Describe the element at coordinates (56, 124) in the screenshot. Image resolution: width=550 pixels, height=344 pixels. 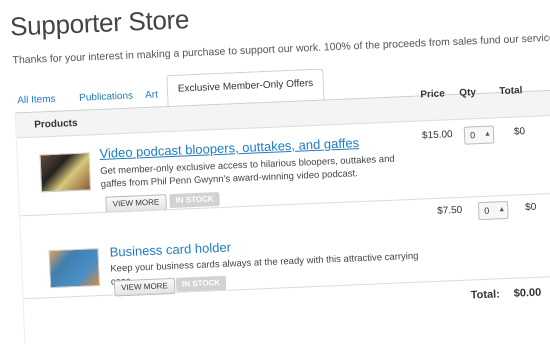
I see `header-products: Products` at that location.